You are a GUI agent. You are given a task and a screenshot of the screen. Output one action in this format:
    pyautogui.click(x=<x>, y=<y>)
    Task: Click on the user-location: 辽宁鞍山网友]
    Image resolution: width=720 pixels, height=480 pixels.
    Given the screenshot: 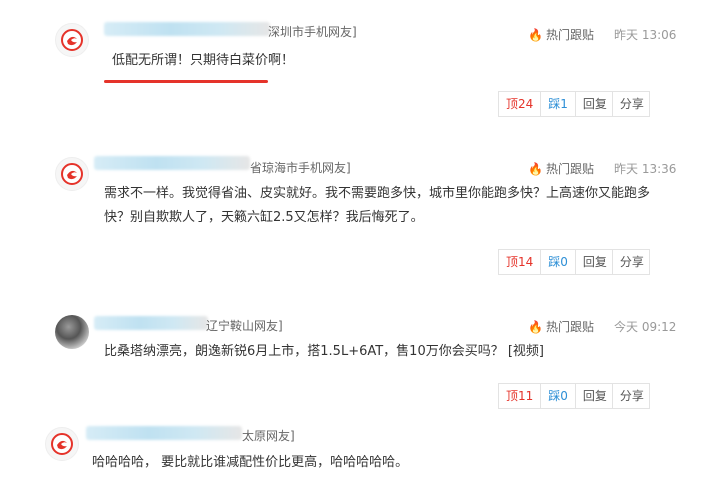 What is the action you would take?
    pyautogui.click(x=244, y=326)
    